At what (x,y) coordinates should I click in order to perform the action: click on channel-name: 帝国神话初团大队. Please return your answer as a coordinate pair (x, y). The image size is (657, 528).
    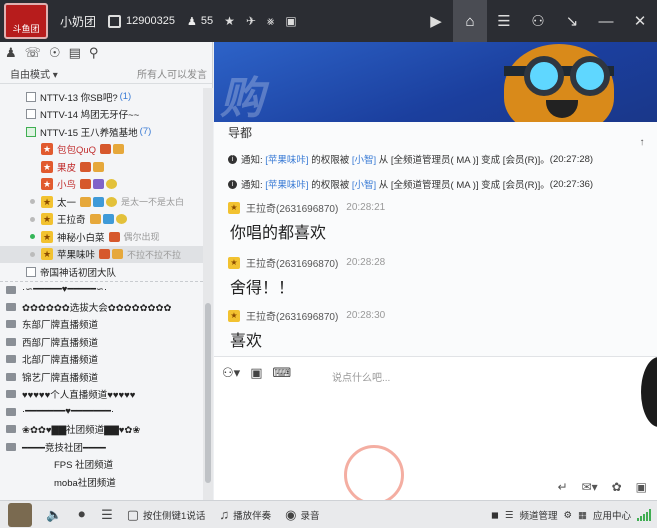
    Looking at the image, I should click on (78, 273).